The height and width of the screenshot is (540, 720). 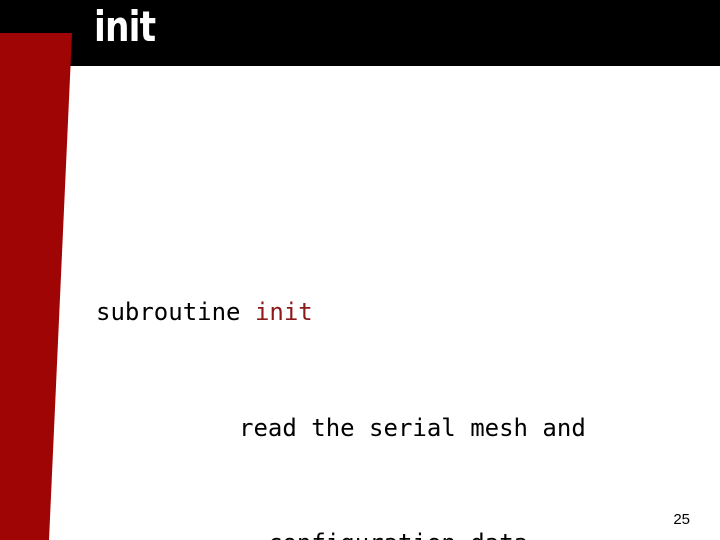 What do you see at coordinates (412, 427) in the screenshot?
I see `code-line: read the serial mesh and` at bounding box center [412, 427].